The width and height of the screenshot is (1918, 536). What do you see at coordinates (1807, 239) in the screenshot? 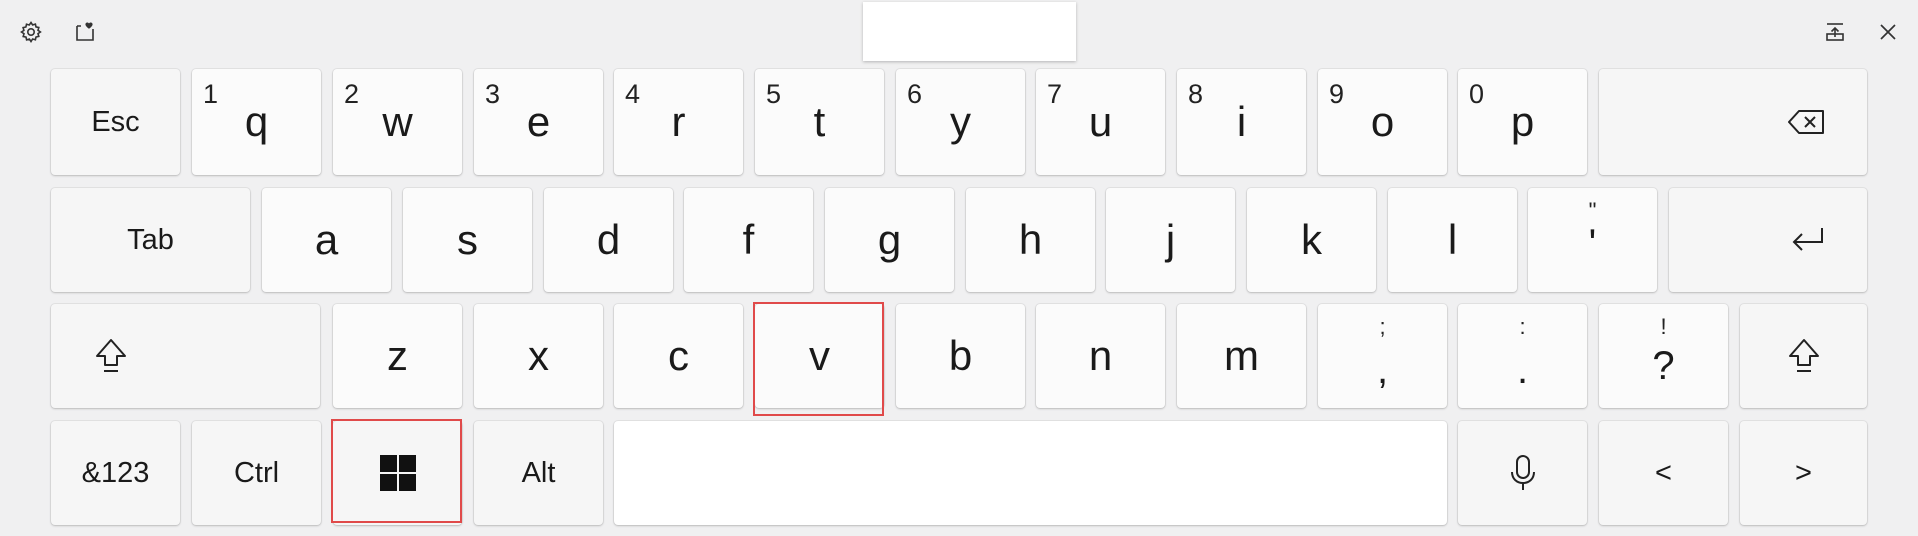
I see `enter-icon` at bounding box center [1807, 239].